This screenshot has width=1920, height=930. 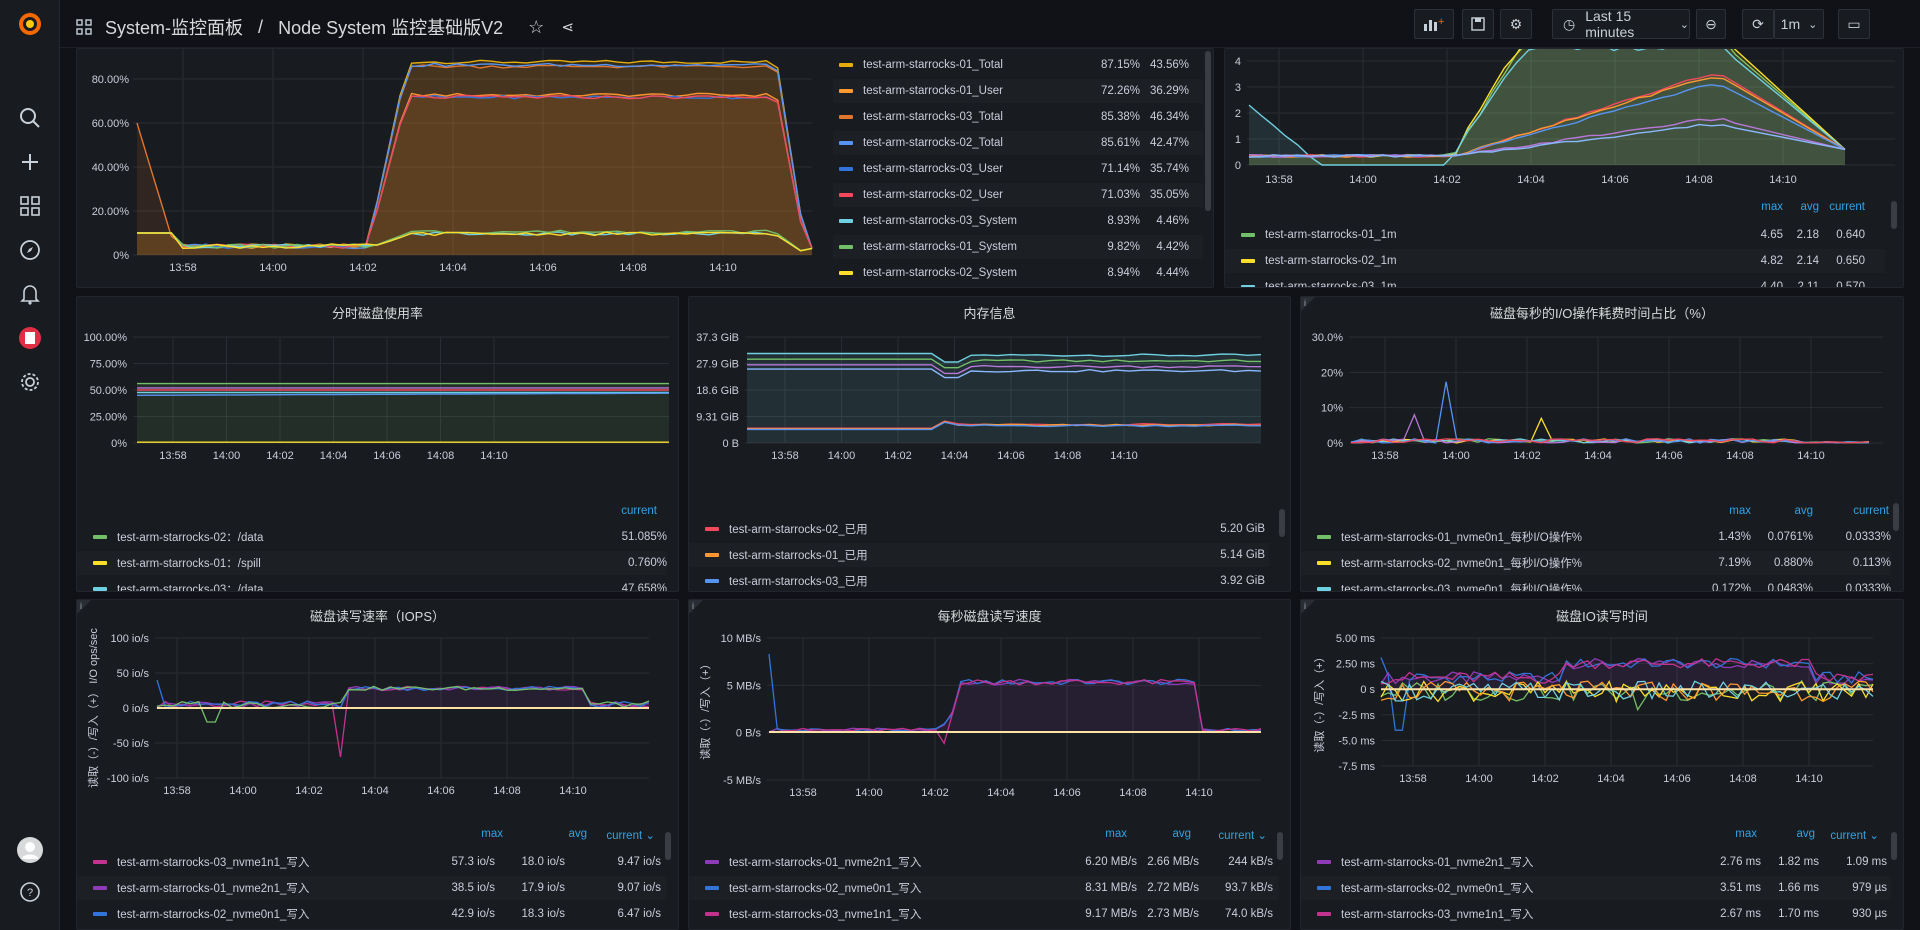 I want to click on y-tick-label: 1, so click(x=1238, y=140).